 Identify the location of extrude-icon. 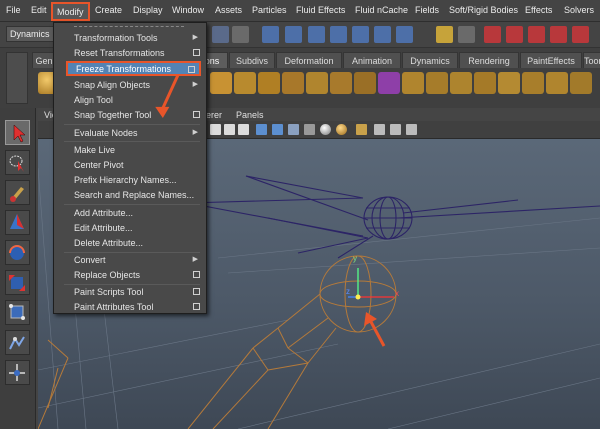
(461, 83).